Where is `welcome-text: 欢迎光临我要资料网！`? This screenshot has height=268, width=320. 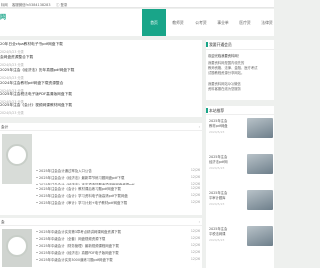 welcome-text: 欢迎光临我要资料网！ is located at coordinates (224, 56).